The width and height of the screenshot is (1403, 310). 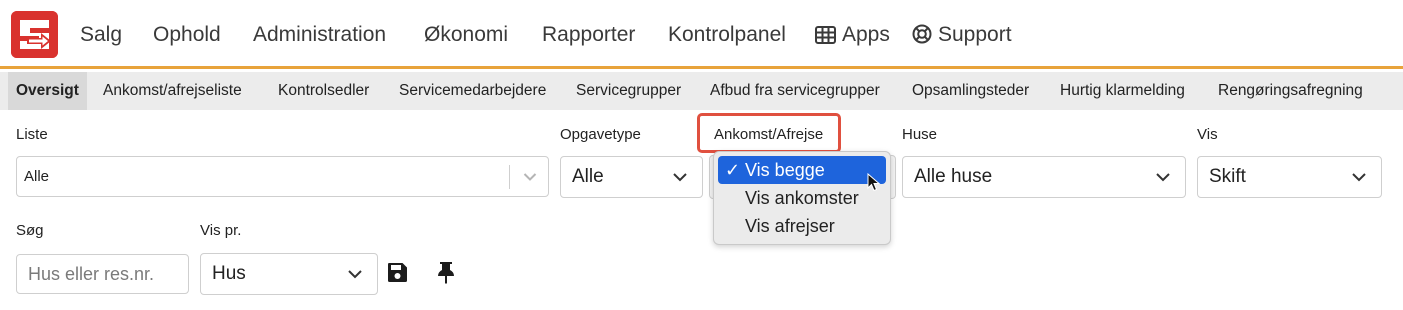 I want to click on nav-okonomi-label: Økonomi, so click(x=466, y=34).